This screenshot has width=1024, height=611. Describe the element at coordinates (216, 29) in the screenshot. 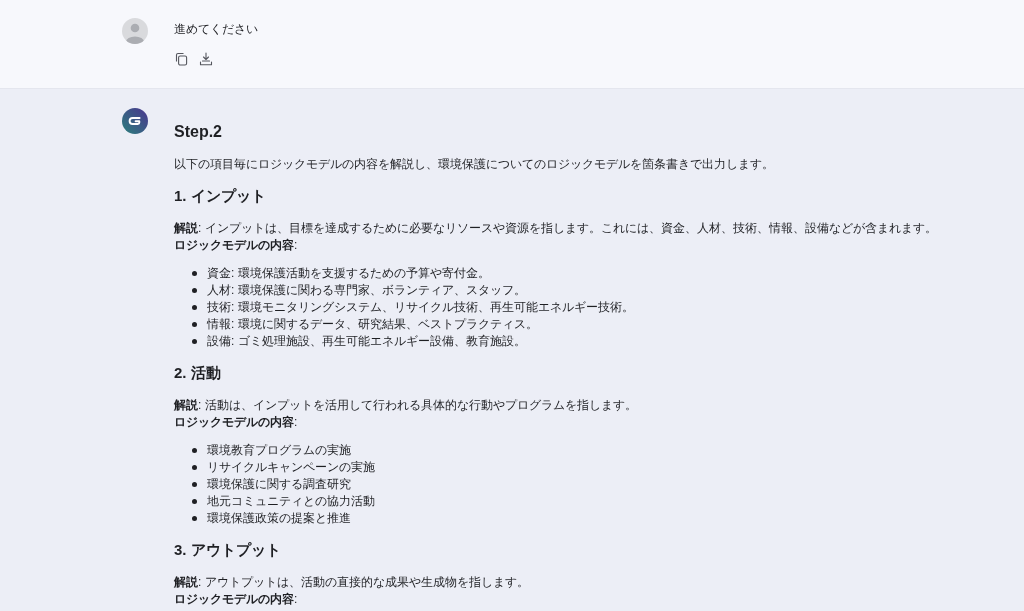

I see `message-text: 進めてください` at that location.